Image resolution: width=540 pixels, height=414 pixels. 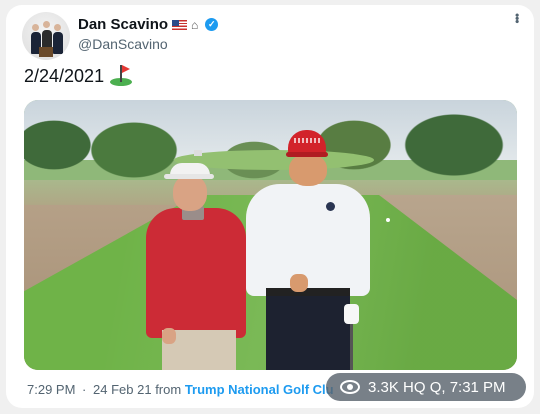 I want to click on author-name-row: Dan Scavino ⌂ ✓, so click(x=148, y=24).